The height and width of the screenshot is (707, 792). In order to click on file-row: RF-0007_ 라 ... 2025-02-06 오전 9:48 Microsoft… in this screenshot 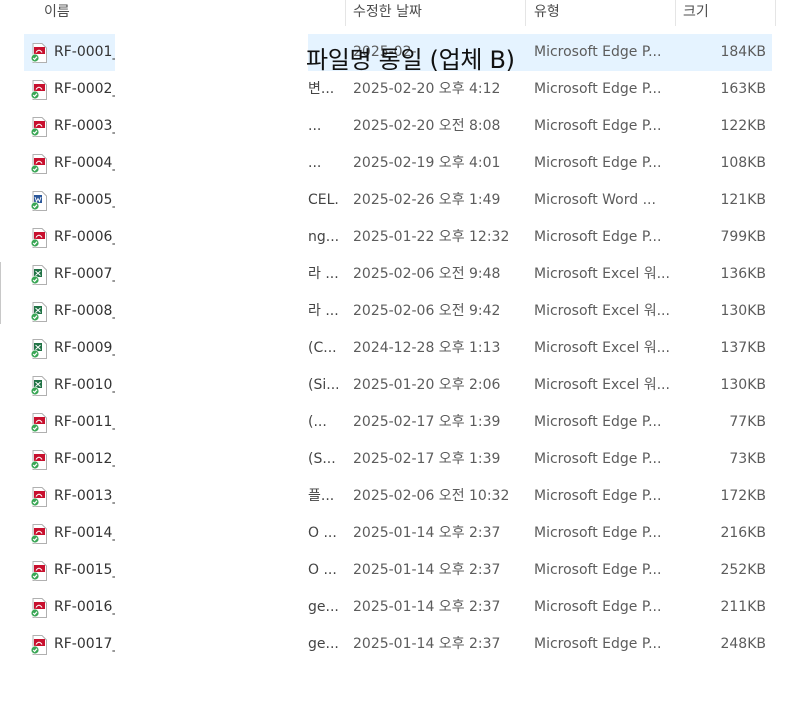, I will do `click(398, 274)`.